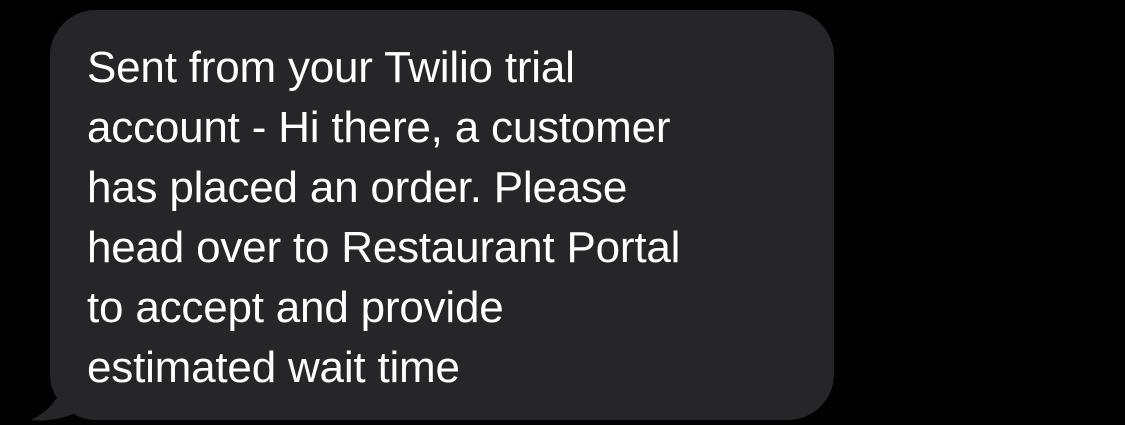 This screenshot has height=425, width=1125. What do you see at coordinates (379, 127) in the screenshot?
I see `message-line: account - Hi there, a customer` at bounding box center [379, 127].